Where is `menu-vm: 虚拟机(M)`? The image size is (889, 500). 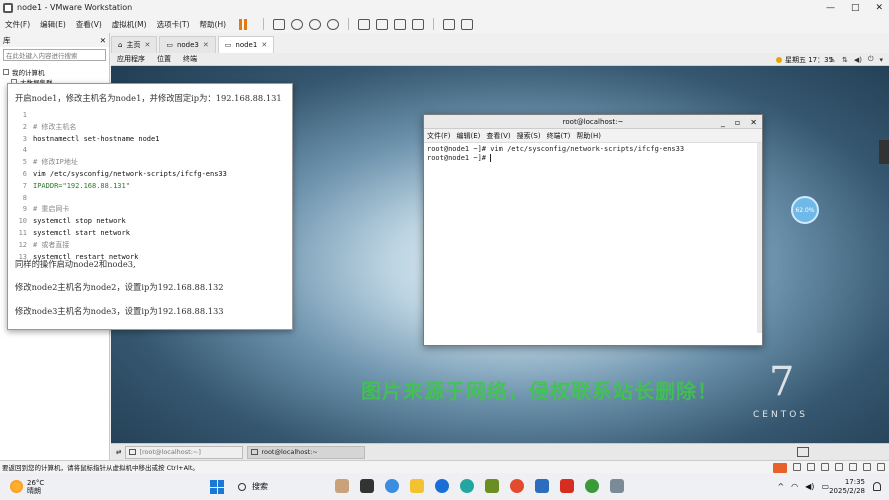
menu-vm: 虚拟机(M) is located at coordinates (129, 24).